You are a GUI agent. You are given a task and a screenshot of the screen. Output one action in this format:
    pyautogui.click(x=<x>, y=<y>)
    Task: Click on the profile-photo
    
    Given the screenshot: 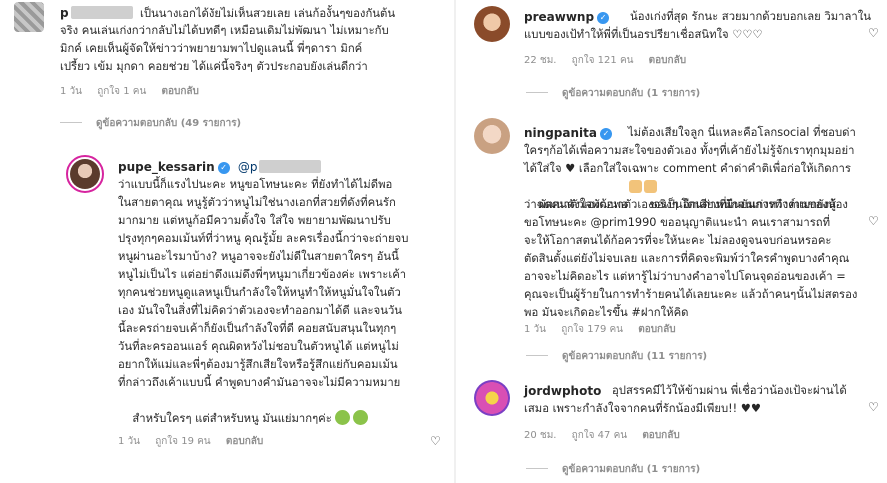 What is the action you would take?
    pyautogui.click(x=85, y=174)
    